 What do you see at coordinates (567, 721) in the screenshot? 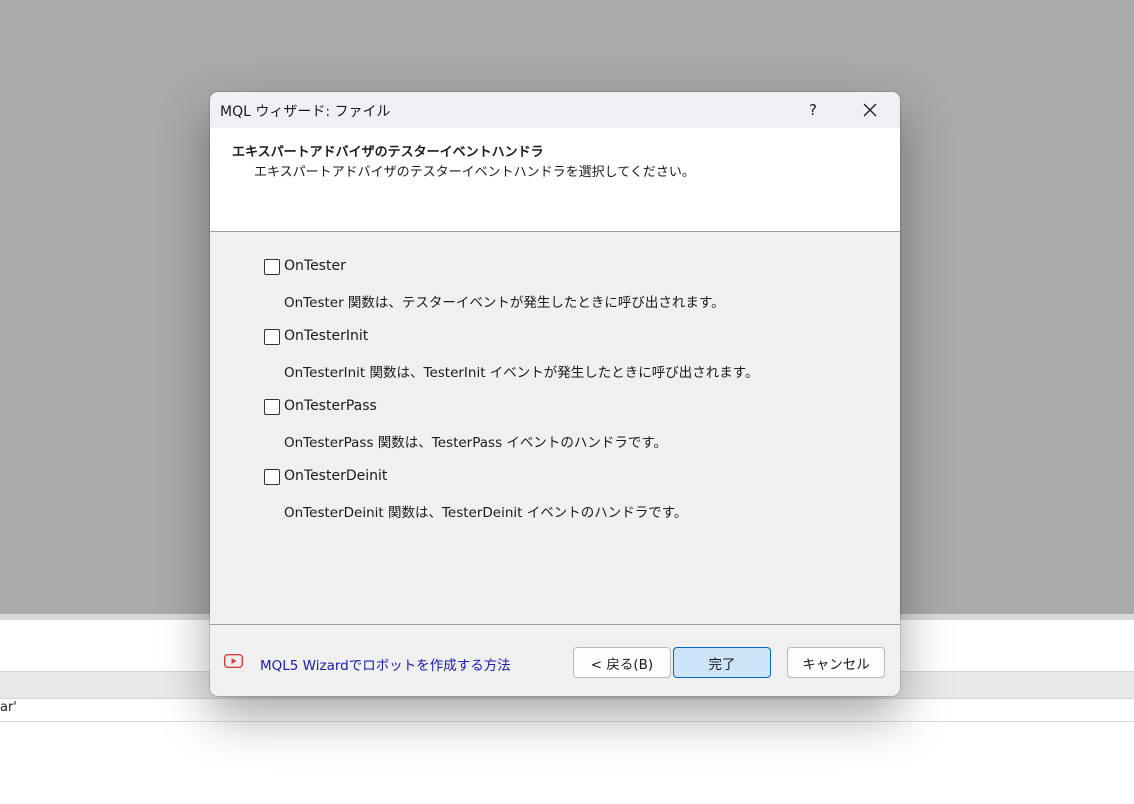
I see `background-row-divider` at bounding box center [567, 721].